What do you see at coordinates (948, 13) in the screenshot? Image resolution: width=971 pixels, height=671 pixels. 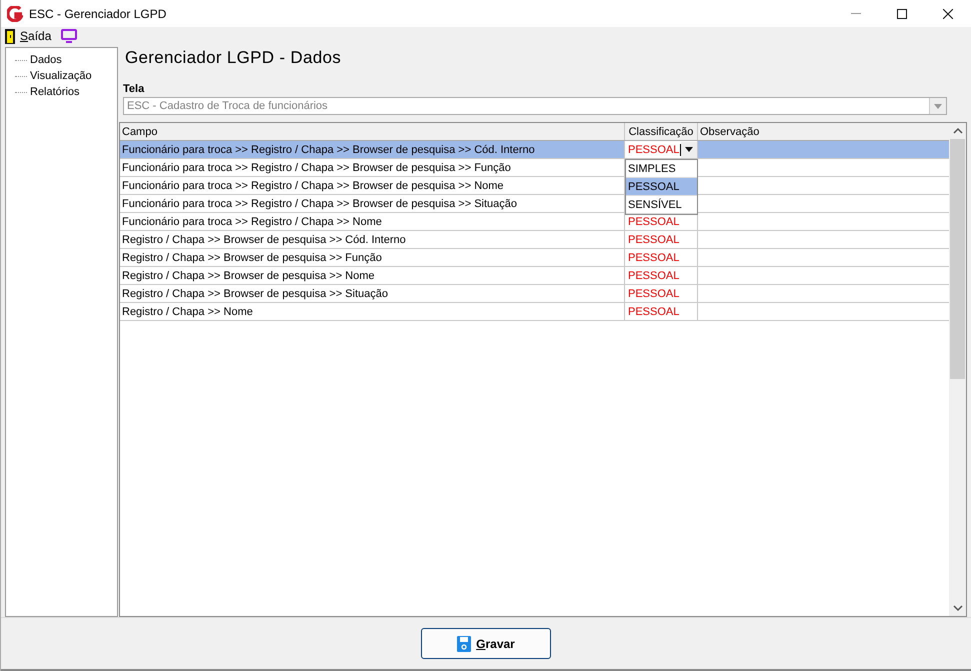 I see `close-icon` at bounding box center [948, 13].